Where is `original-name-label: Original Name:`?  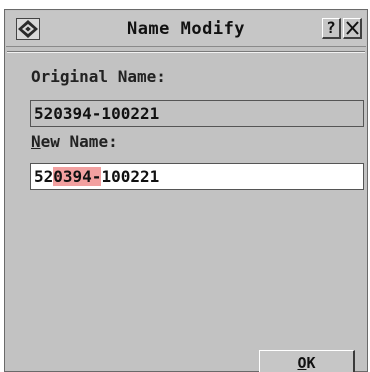 original-name-label: Original Name: is located at coordinates (98, 76).